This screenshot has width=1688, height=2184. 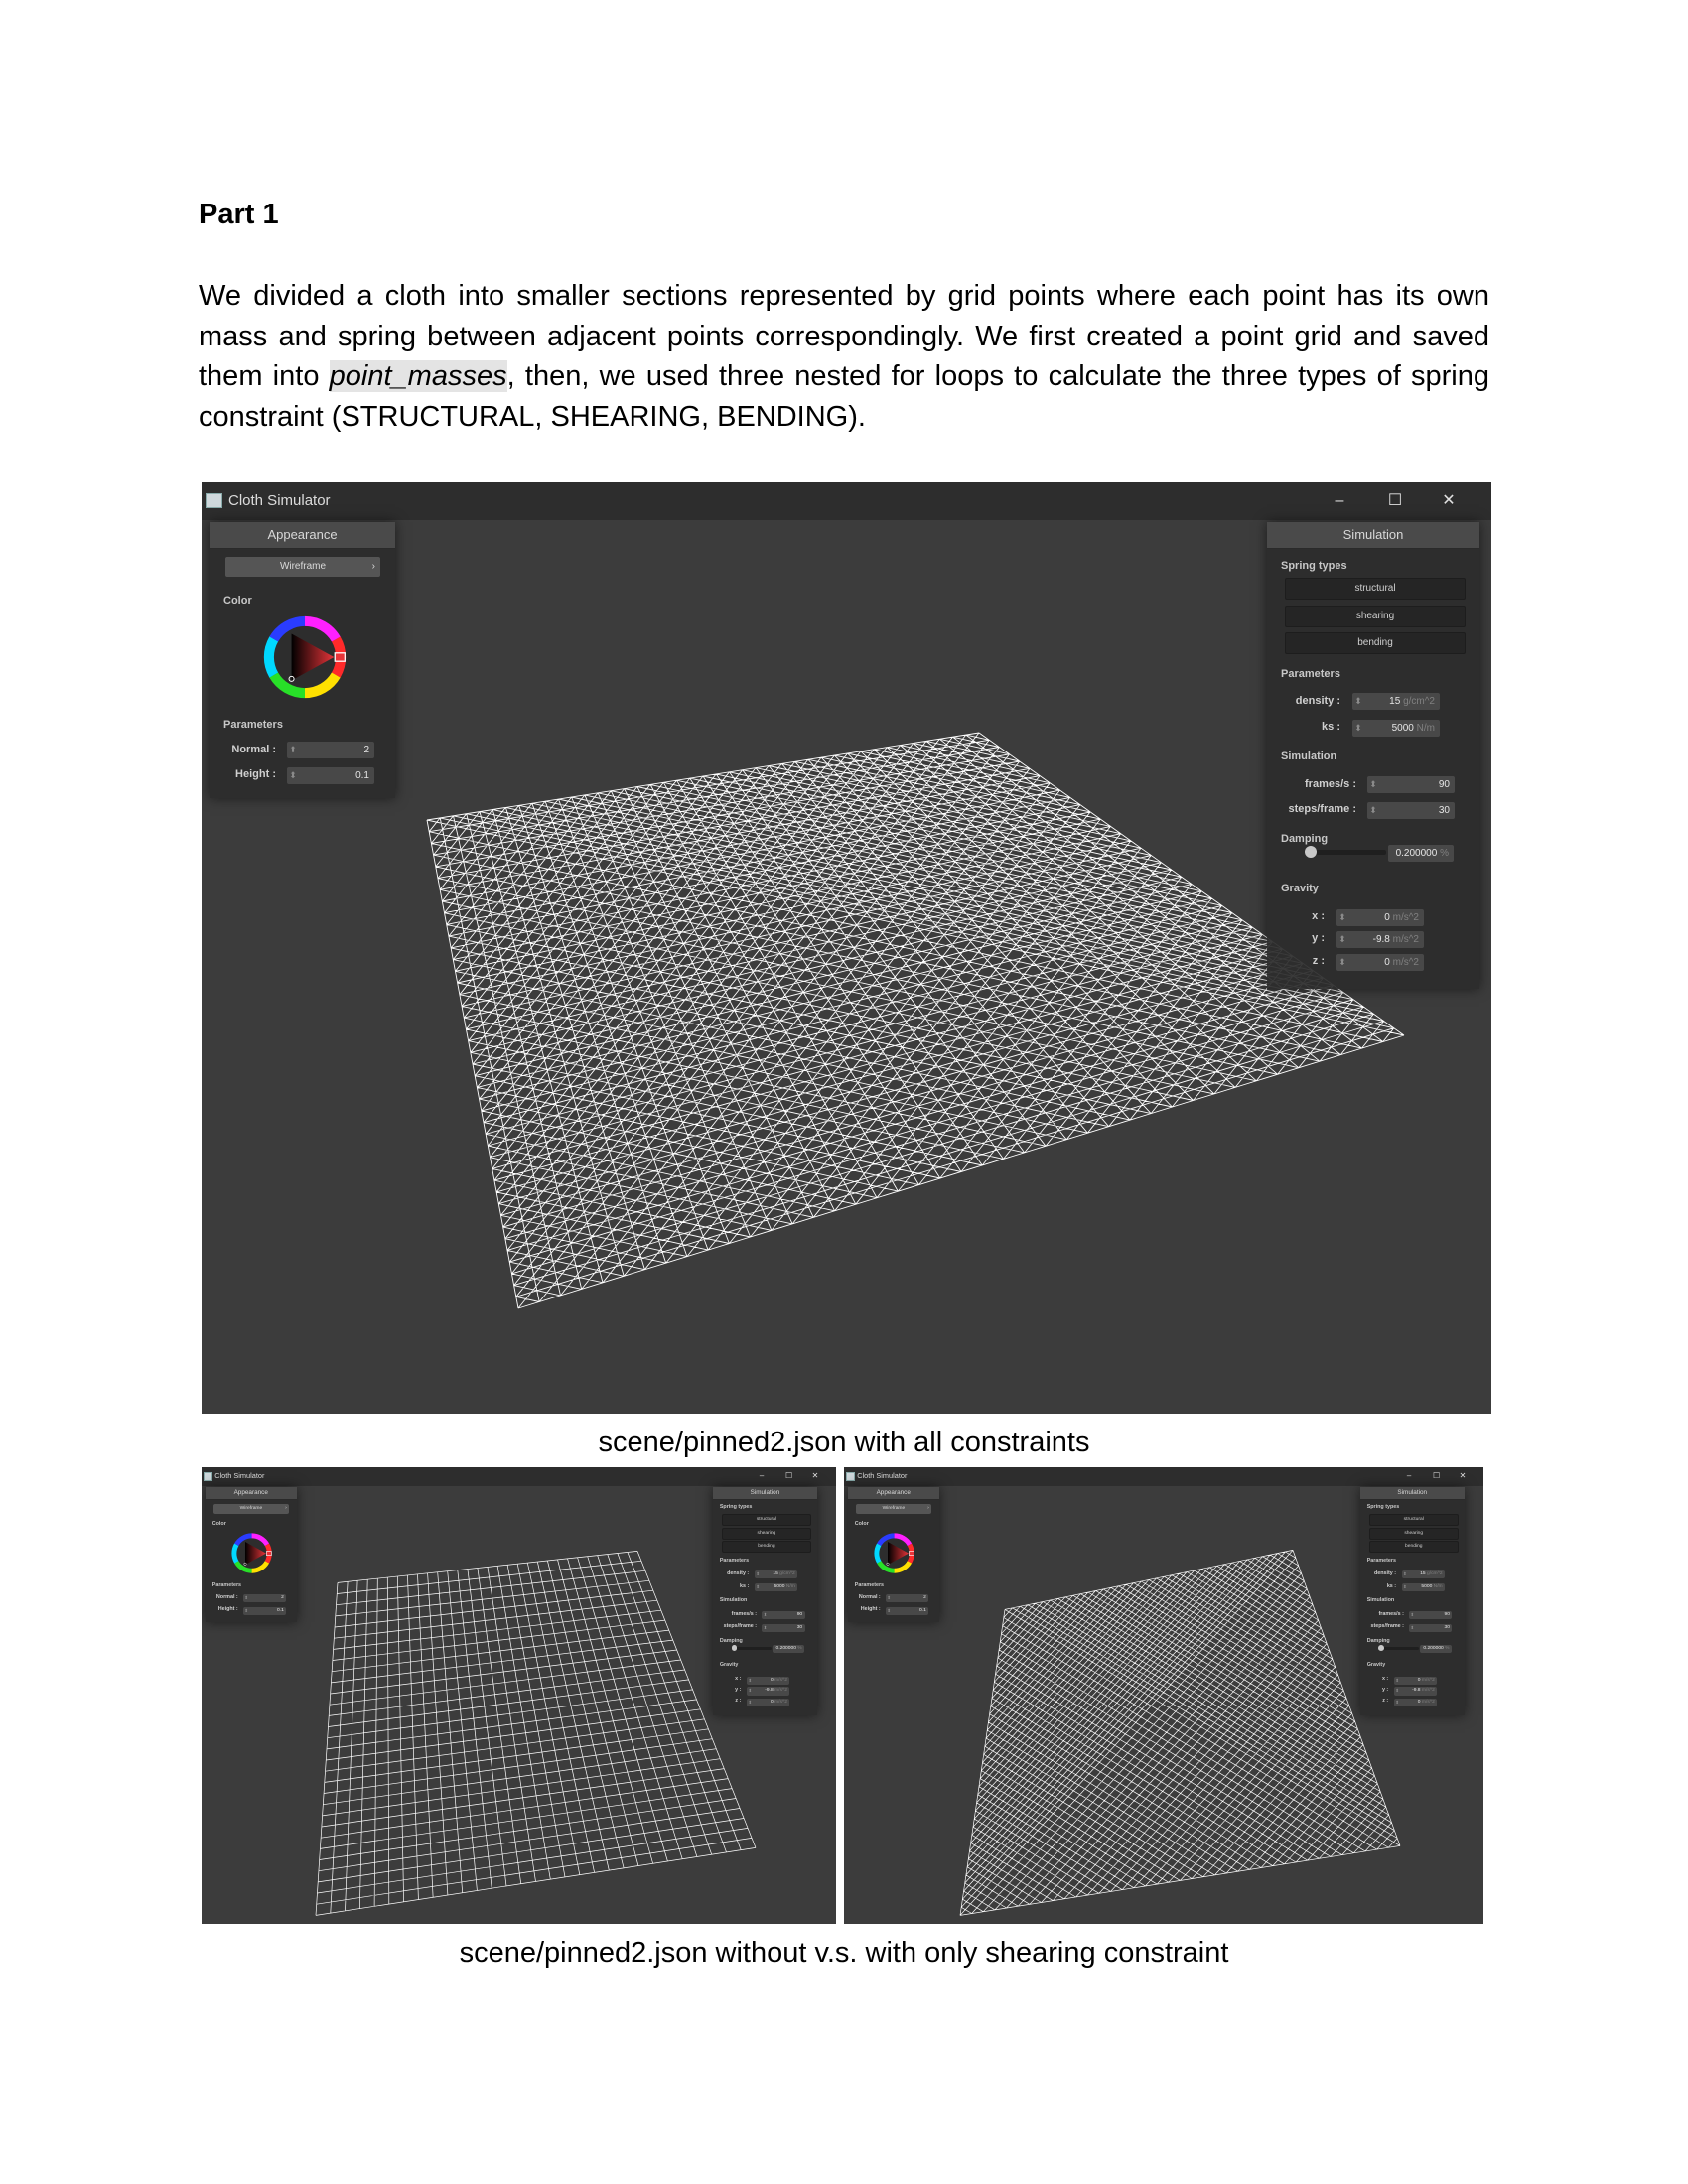 I want to click on density-value: 15, so click(x=1395, y=701).